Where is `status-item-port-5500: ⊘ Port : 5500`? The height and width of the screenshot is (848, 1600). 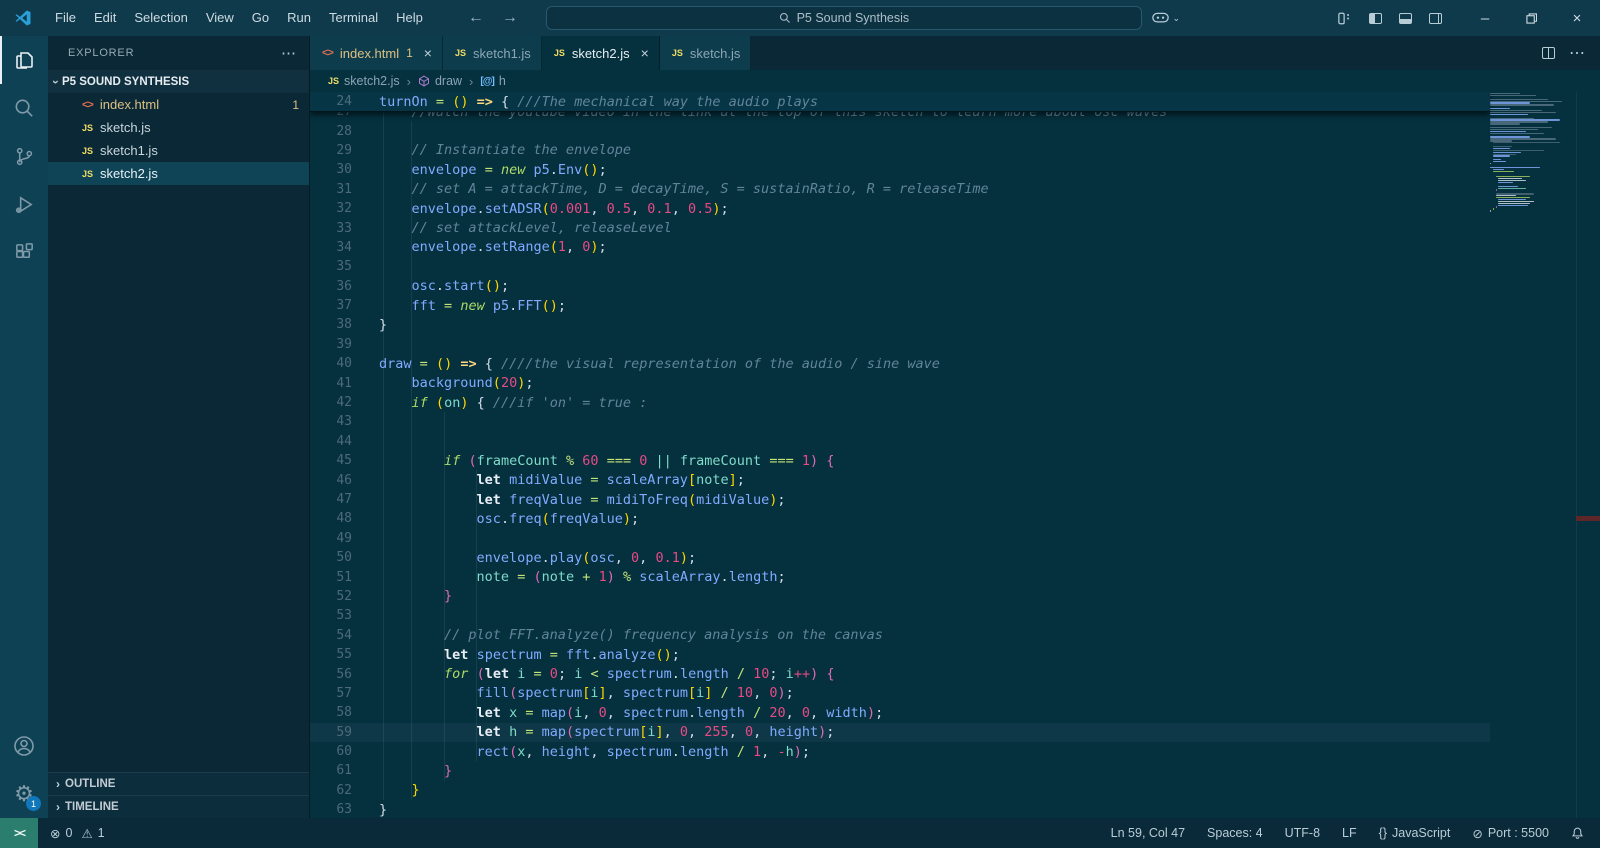
status-item-port-5500: ⊘ Port : 5500 is located at coordinates (1510, 833).